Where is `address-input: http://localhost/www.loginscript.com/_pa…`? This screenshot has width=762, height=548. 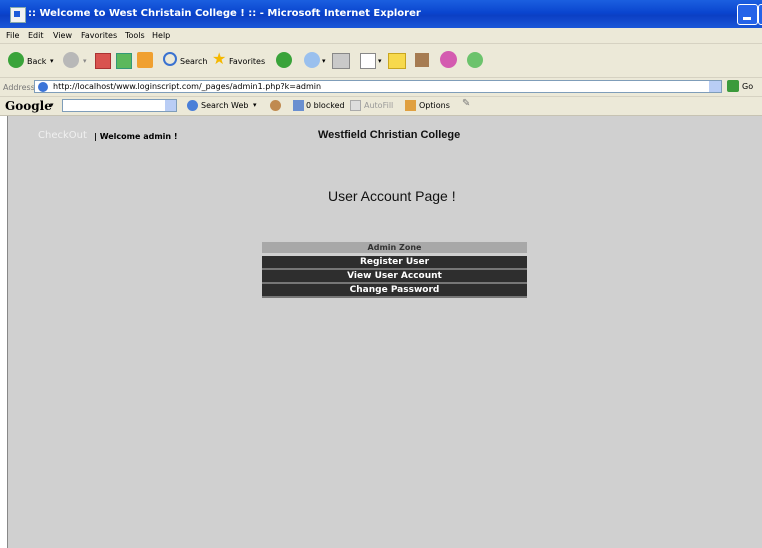
address-input: http://localhost/www.loginscript.com/_pa… is located at coordinates (378, 86).